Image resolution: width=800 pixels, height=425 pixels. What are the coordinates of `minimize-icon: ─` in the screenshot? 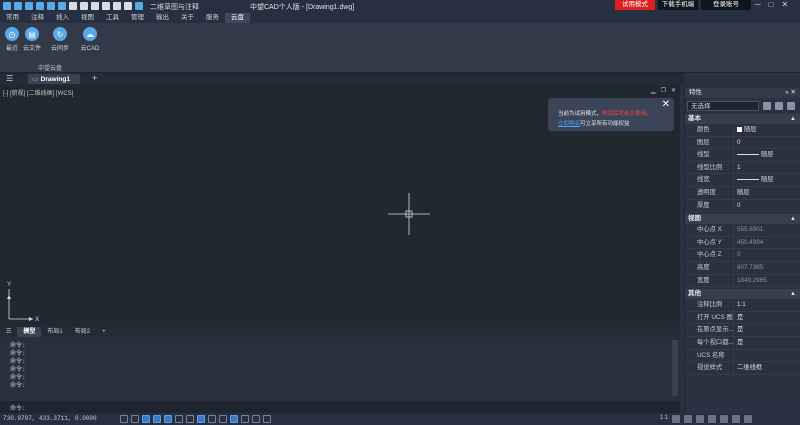 It's located at (758, 4).